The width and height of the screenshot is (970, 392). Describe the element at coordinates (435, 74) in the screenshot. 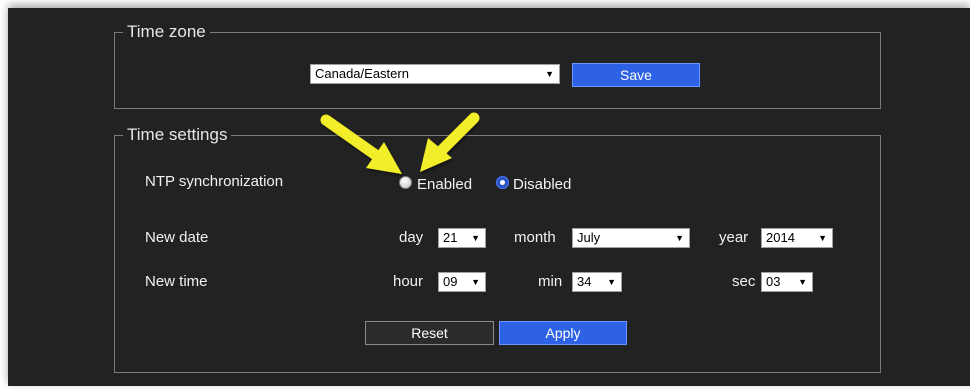

I see `timezone-select: Canada/Eastern ▼` at that location.